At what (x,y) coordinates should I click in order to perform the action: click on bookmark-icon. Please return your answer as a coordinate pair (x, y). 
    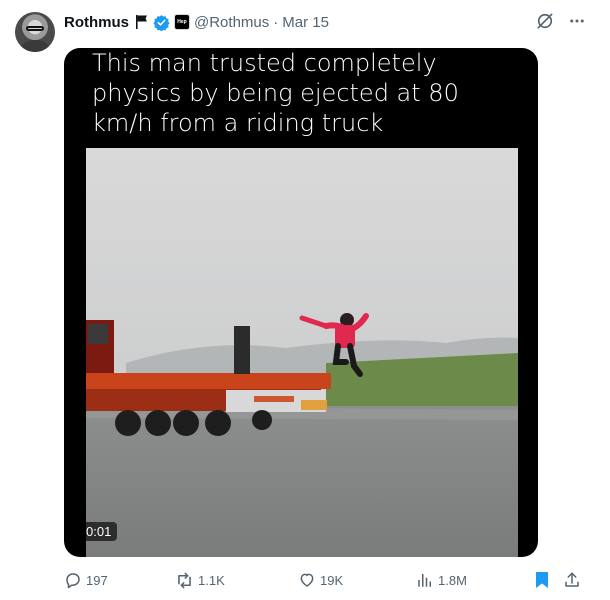
    Looking at the image, I should click on (542, 580).